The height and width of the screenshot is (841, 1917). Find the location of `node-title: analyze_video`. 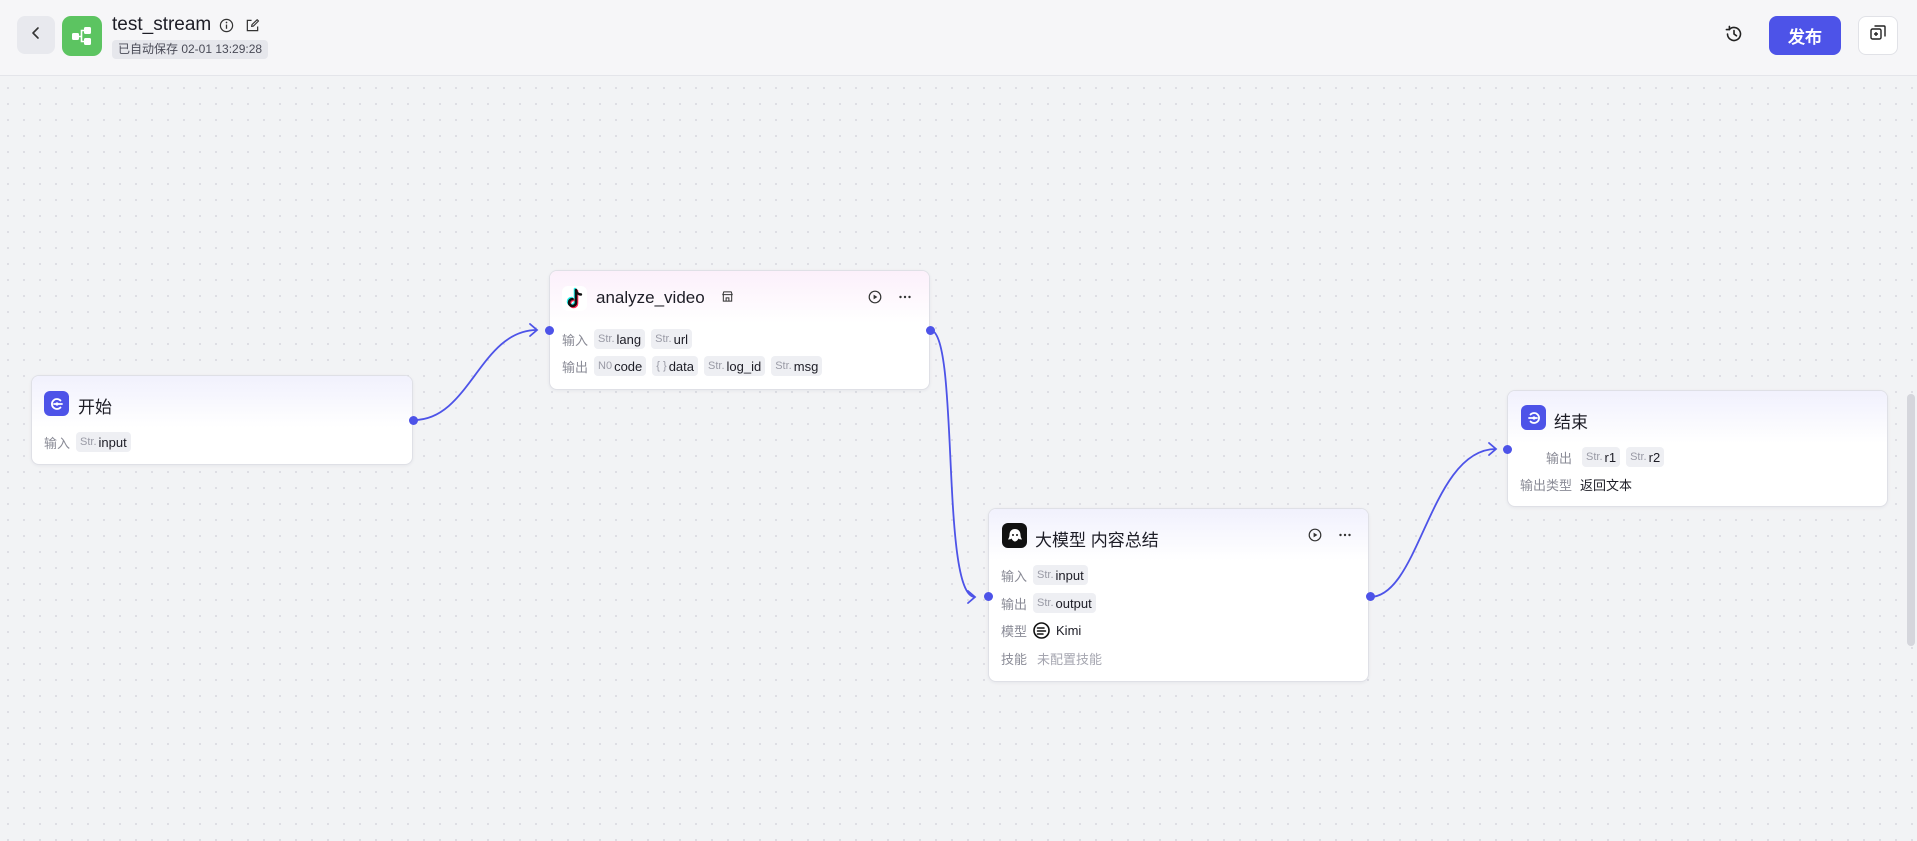

node-title: analyze_video is located at coordinates (650, 297).